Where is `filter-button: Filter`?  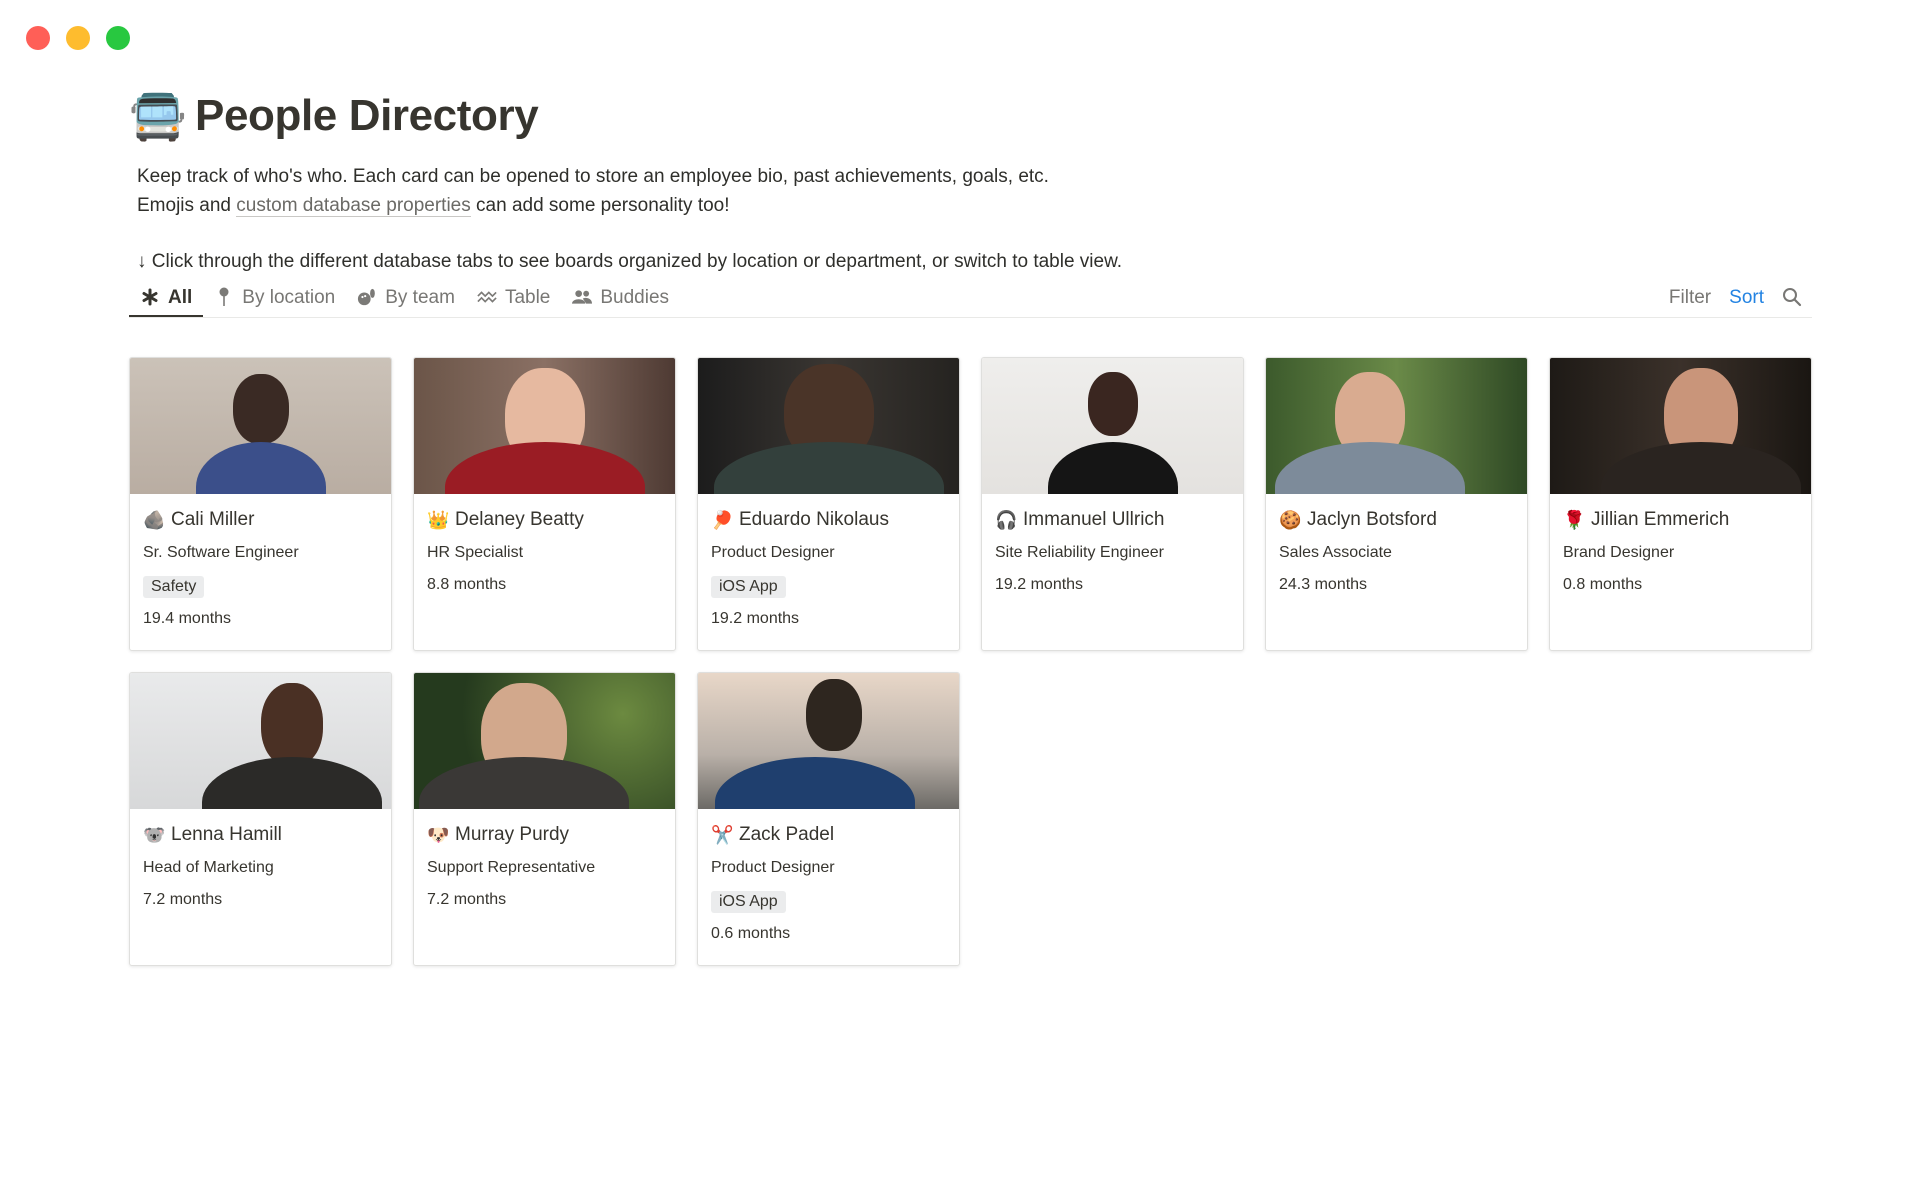
filter-button: Filter is located at coordinates (1690, 298).